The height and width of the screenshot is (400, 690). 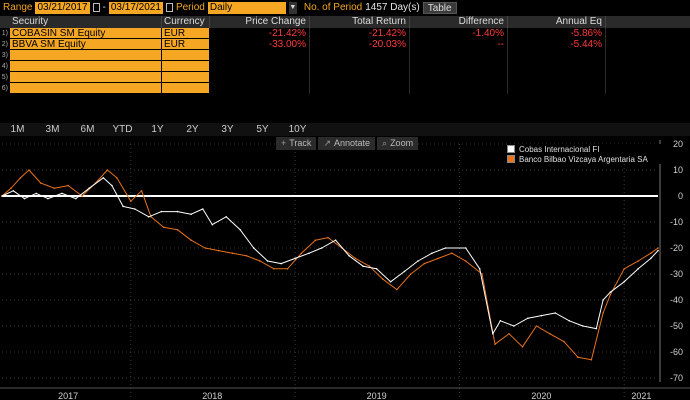 What do you see at coordinates (17, 129) in the screenshot?
I see `range-button-1m: 1M` at bounding box center [17, 129].